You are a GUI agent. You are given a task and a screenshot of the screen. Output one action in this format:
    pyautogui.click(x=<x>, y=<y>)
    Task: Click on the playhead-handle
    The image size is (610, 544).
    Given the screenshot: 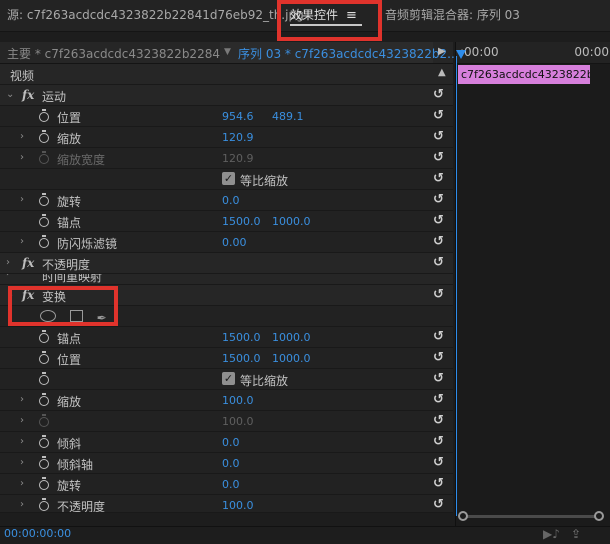 What is the action you would take?
    pyautogui.click(x=461, y=54)
    